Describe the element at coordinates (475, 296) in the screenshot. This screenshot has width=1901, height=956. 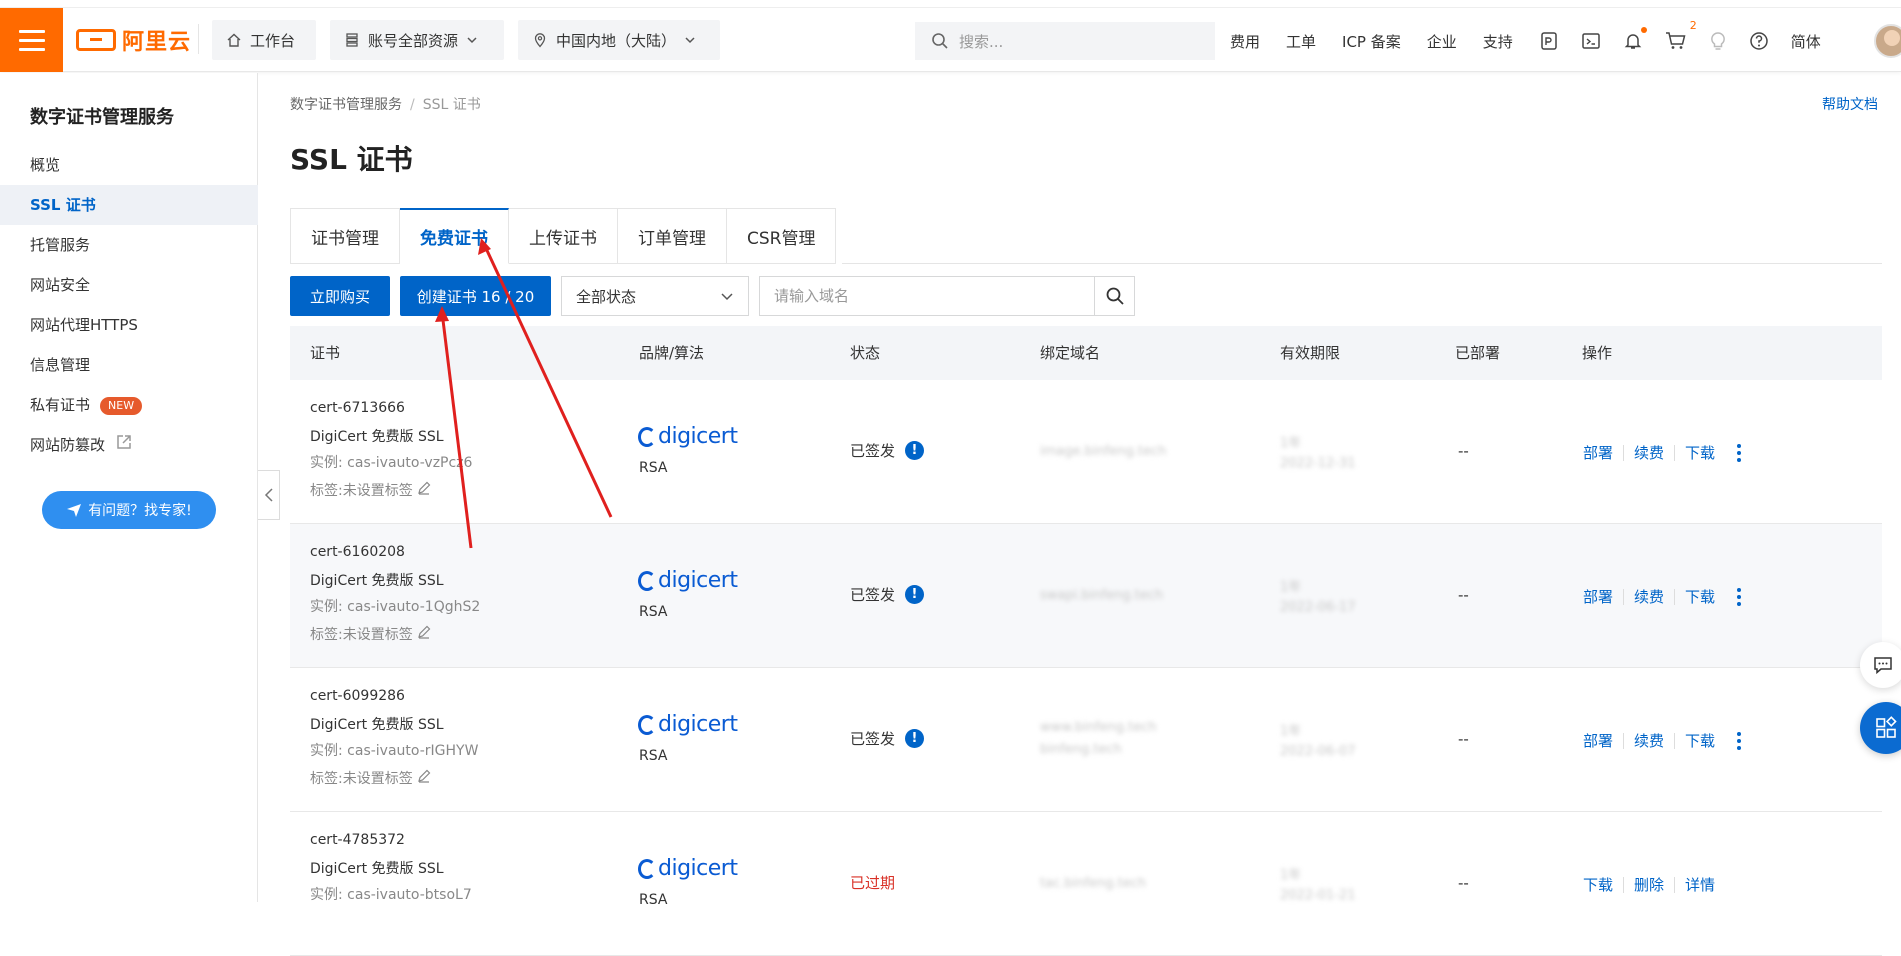
I see `create-cert-button: 创建证书 16 / 20` at that location.